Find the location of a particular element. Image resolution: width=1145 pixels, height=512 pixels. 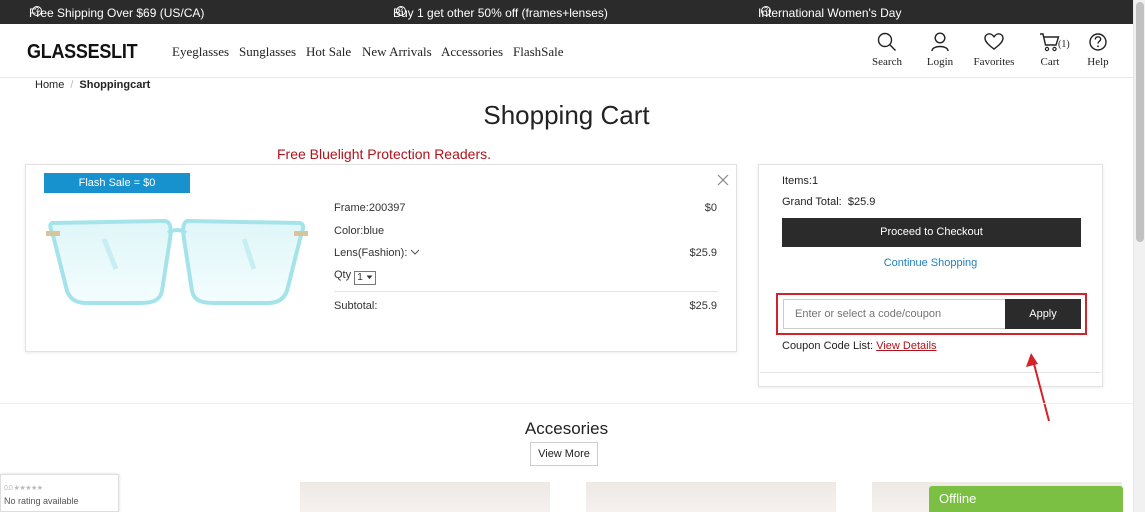

dropdown-arrow-icon is located at coordinates (369, 277).